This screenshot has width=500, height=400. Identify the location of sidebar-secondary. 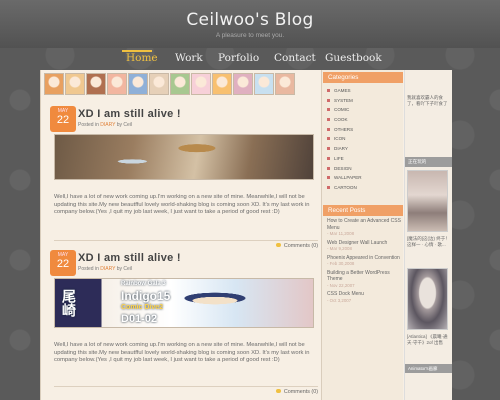
(428, 235).